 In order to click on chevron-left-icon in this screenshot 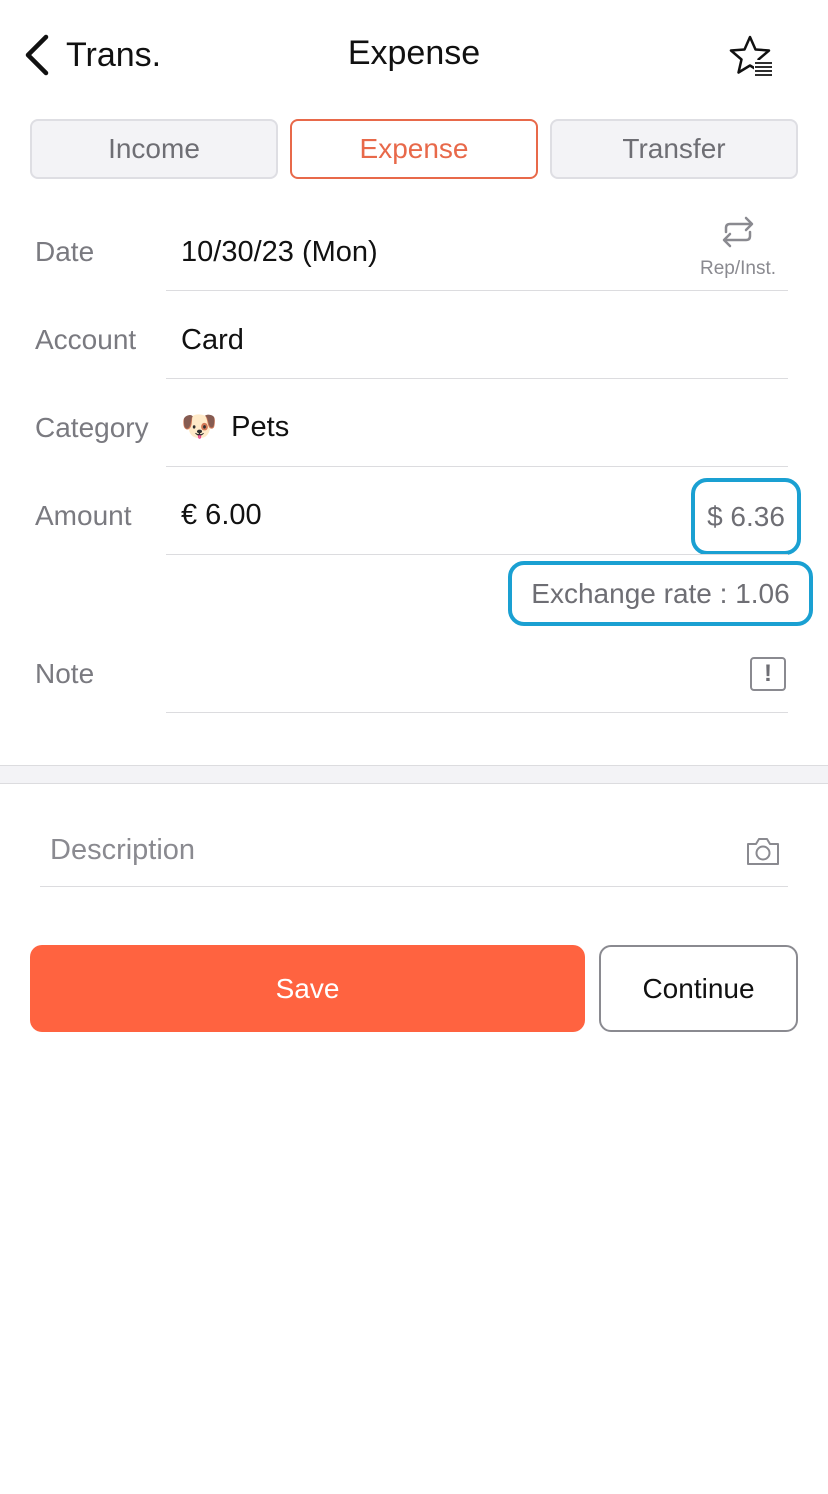, I will do `click(37, 55)`.